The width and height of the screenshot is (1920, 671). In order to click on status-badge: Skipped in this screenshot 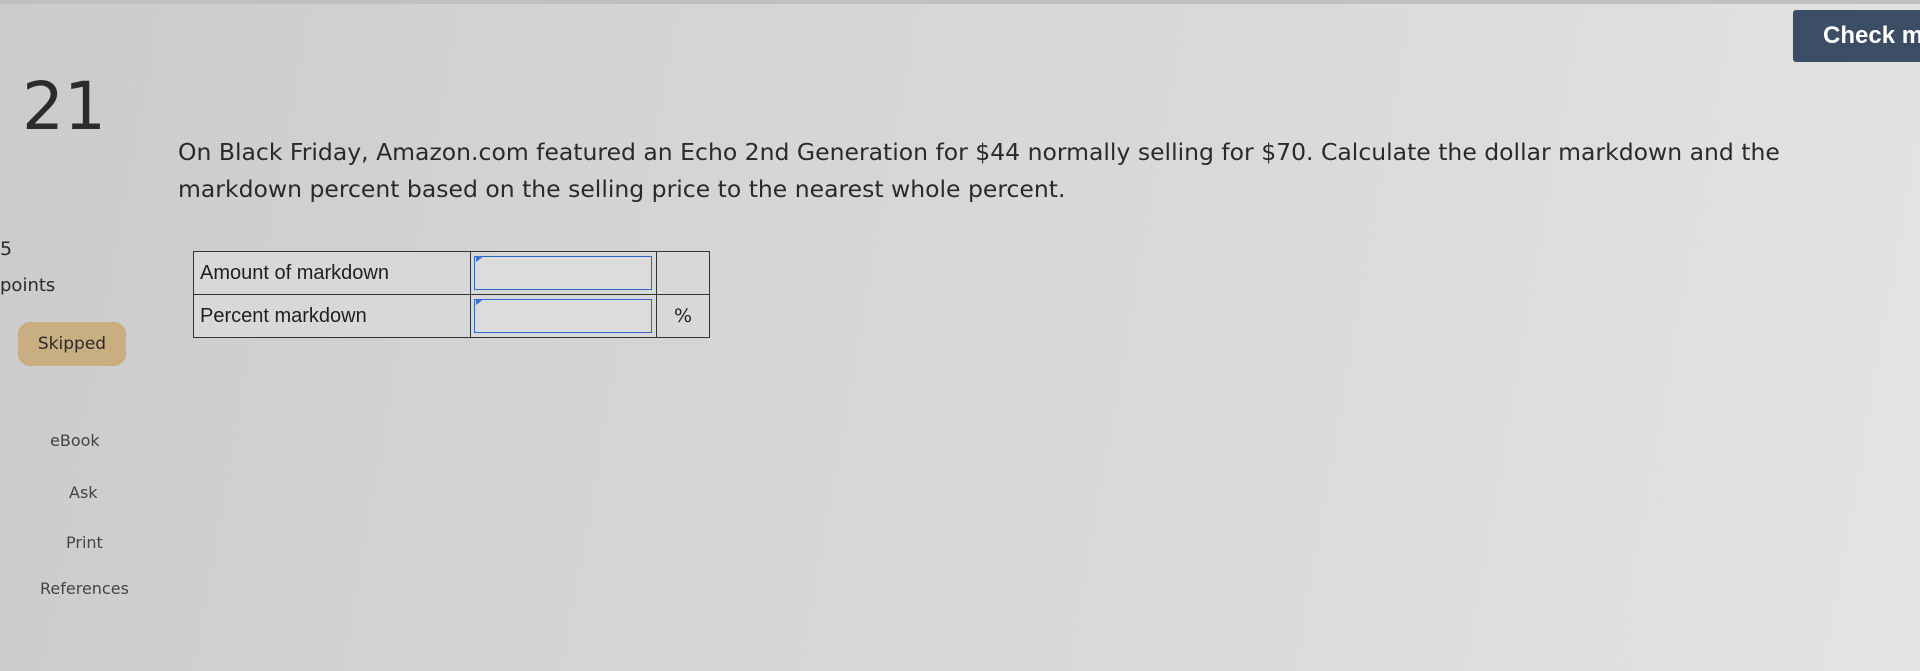, I will do `click(72, 344)`.